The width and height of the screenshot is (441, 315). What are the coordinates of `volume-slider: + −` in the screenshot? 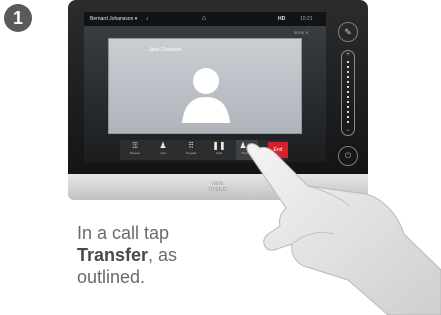 It's located at (348, 93).